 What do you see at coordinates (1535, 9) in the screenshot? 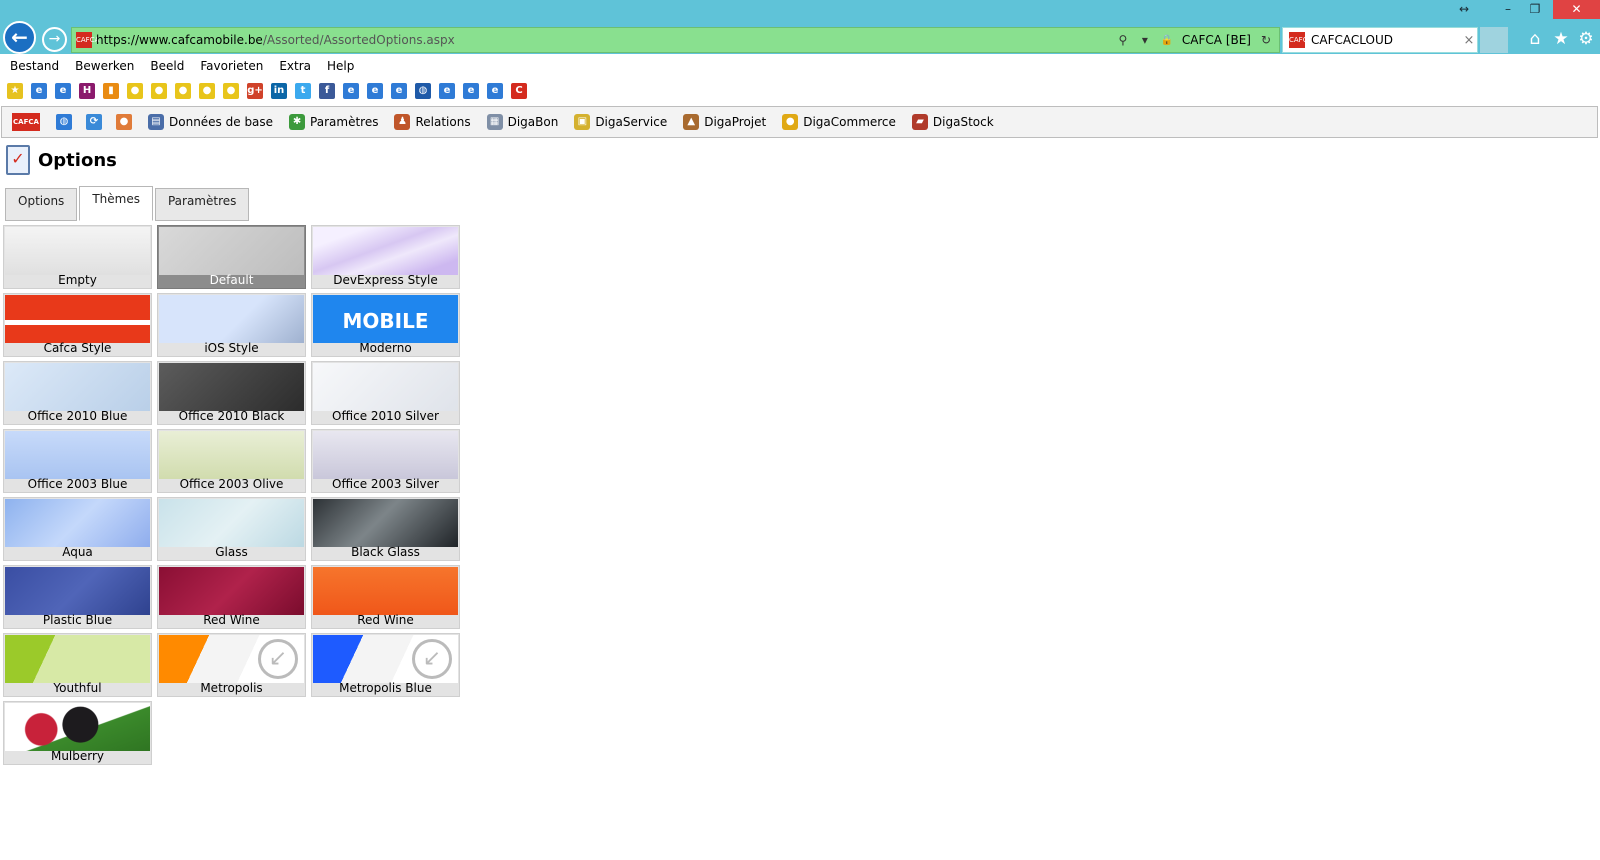
I see `maximize-button: ❐` at bounding box center [1535, 9].